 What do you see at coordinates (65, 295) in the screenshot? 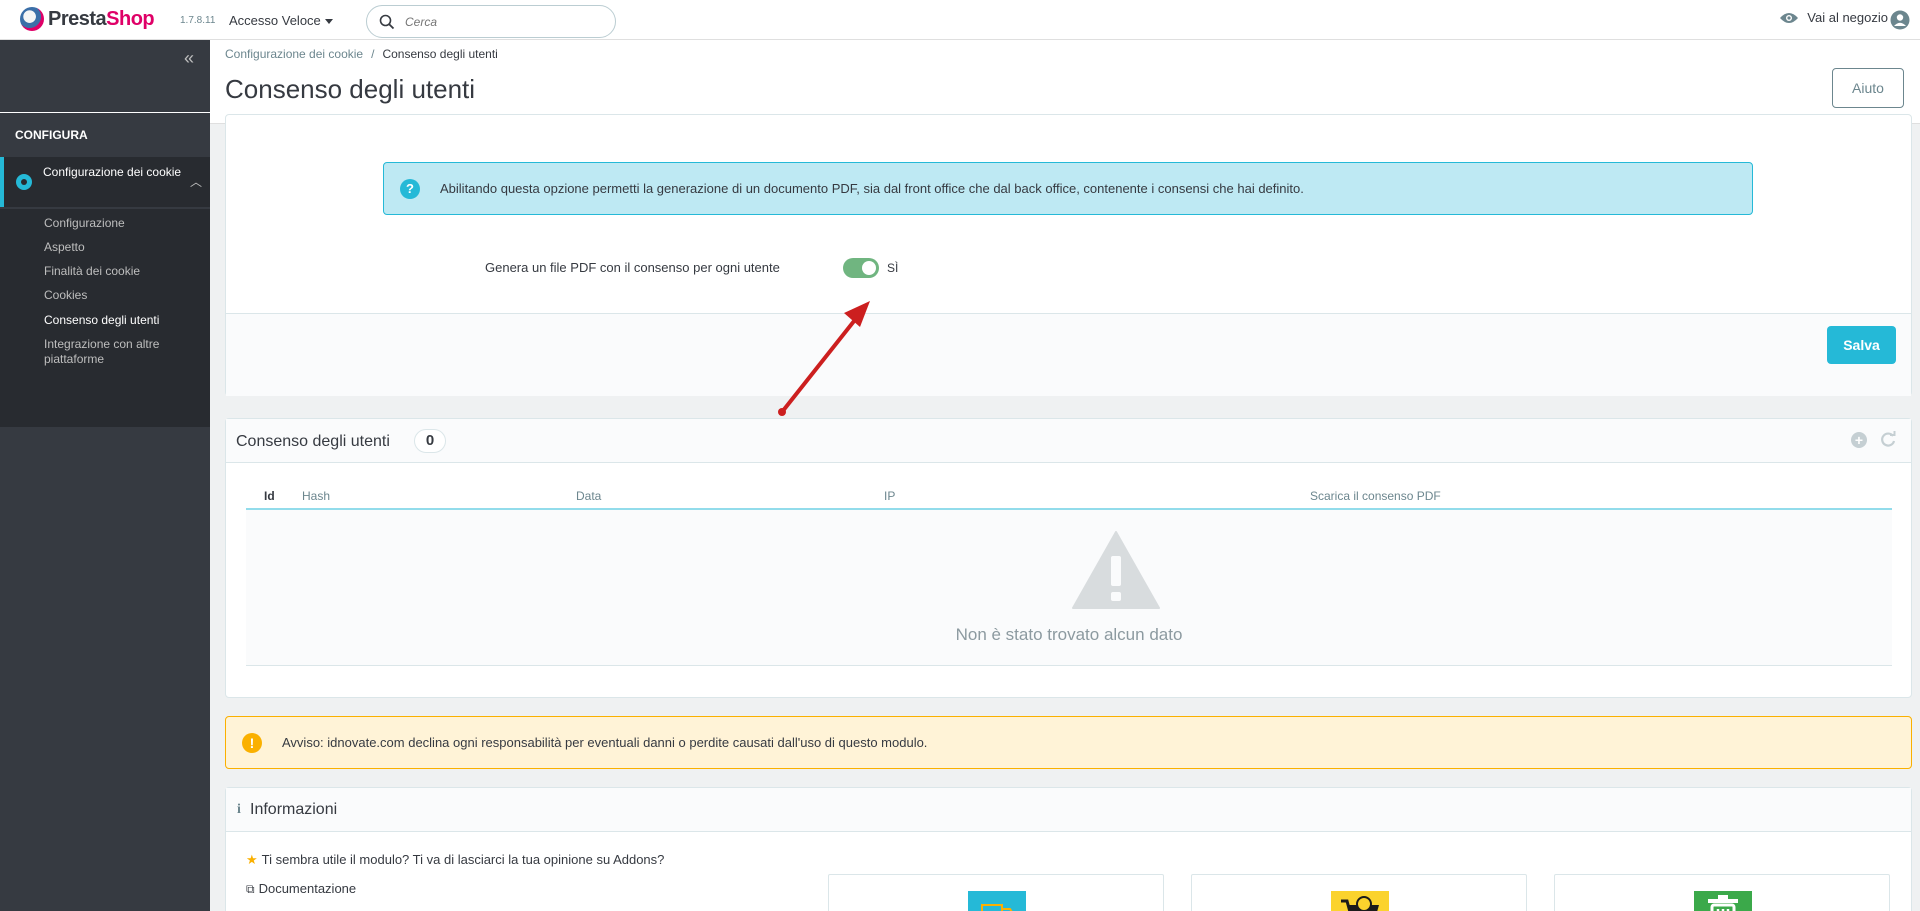
I see `sidebar-subitem-cookies: Cookies` at bounding box center [65, 295].